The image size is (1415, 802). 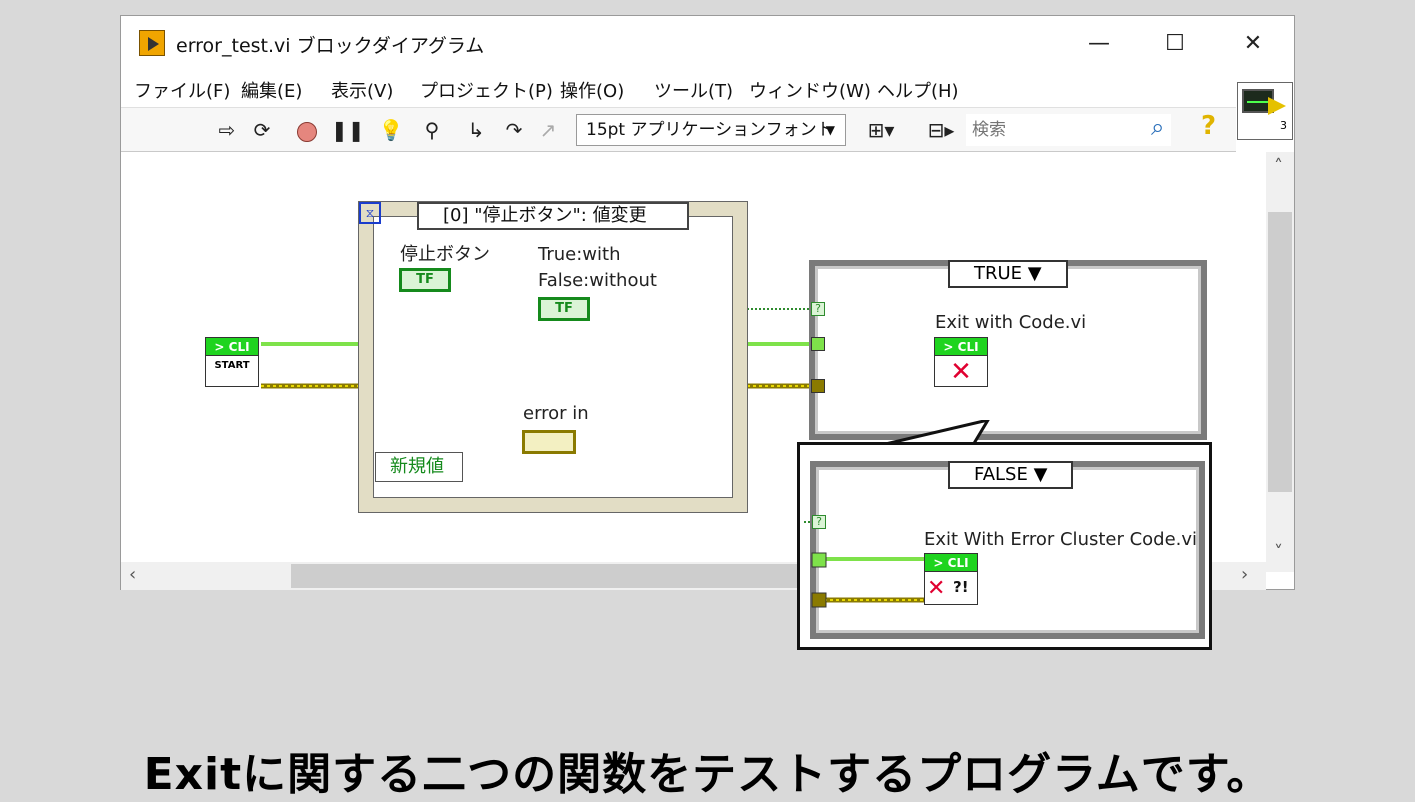 What do you see at coordinates (391, 130) in the screenshot?
I see `highlight-execution-icon: 💡` at bounding box center [391, 130].